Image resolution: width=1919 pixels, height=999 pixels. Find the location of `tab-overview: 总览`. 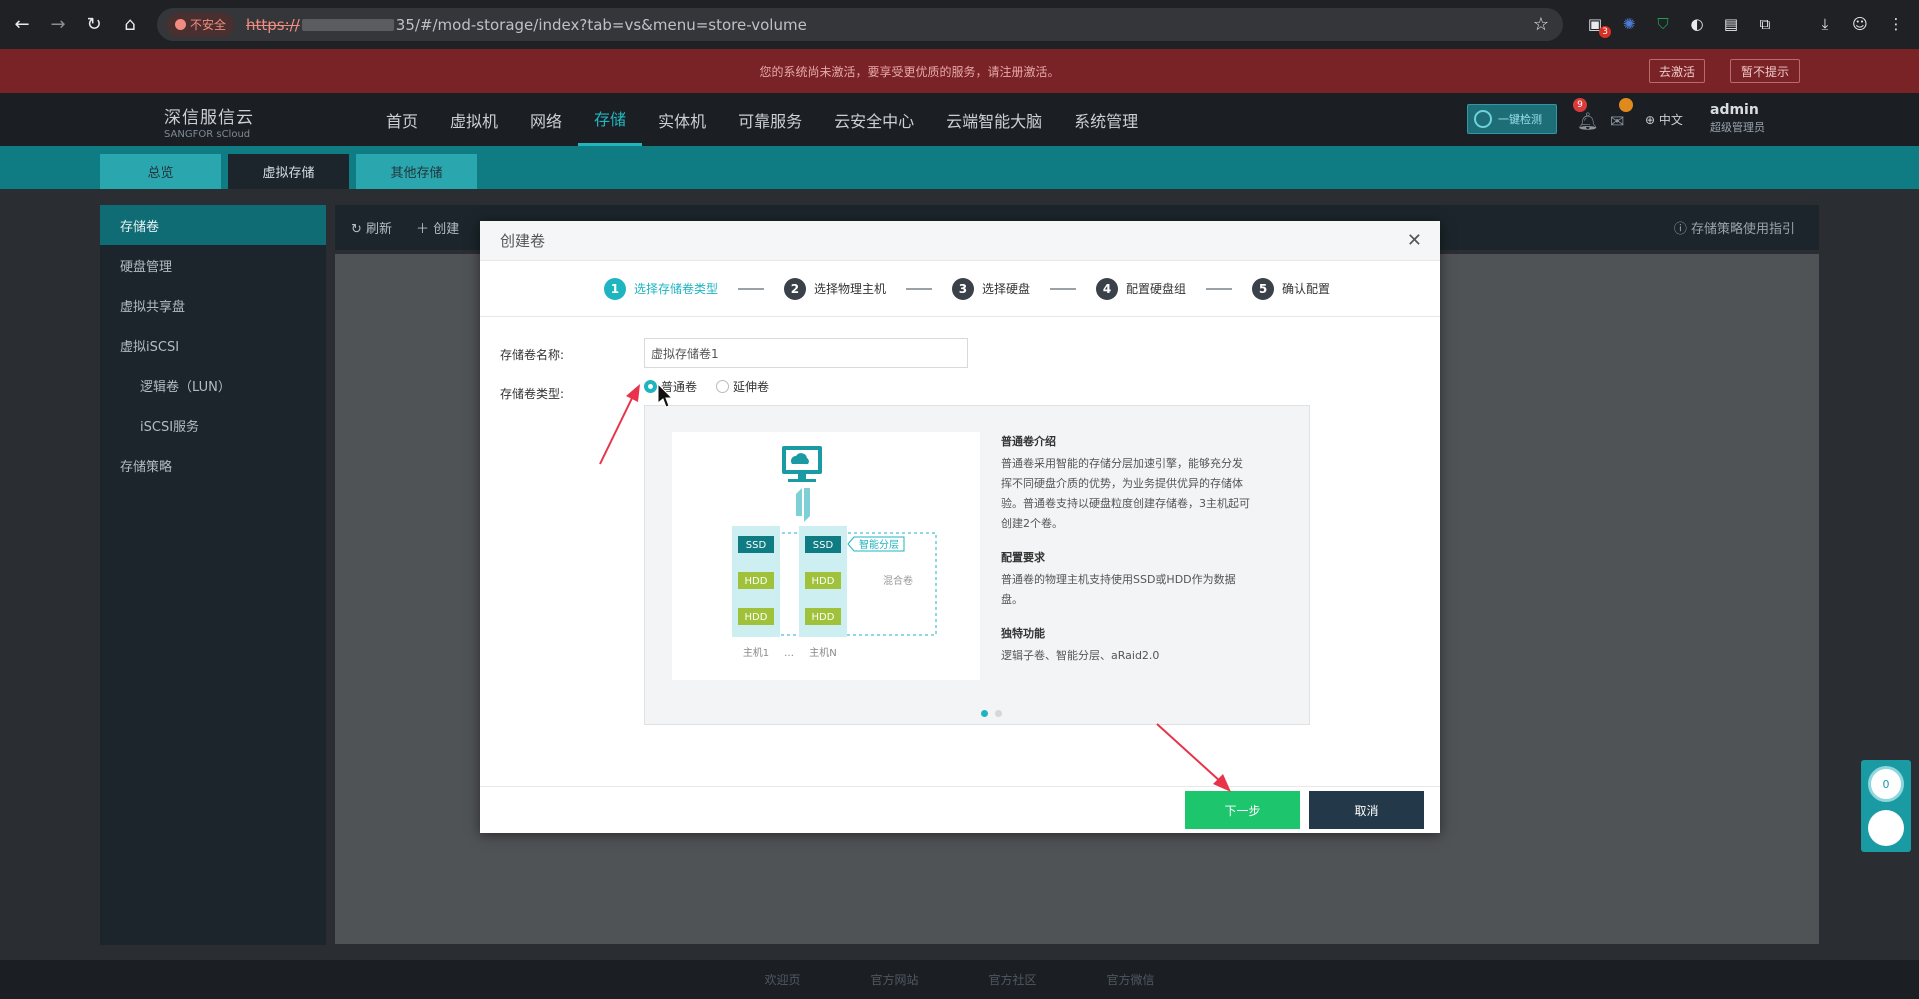

tab-overview: 总览 is located at coordinates (160, 171).